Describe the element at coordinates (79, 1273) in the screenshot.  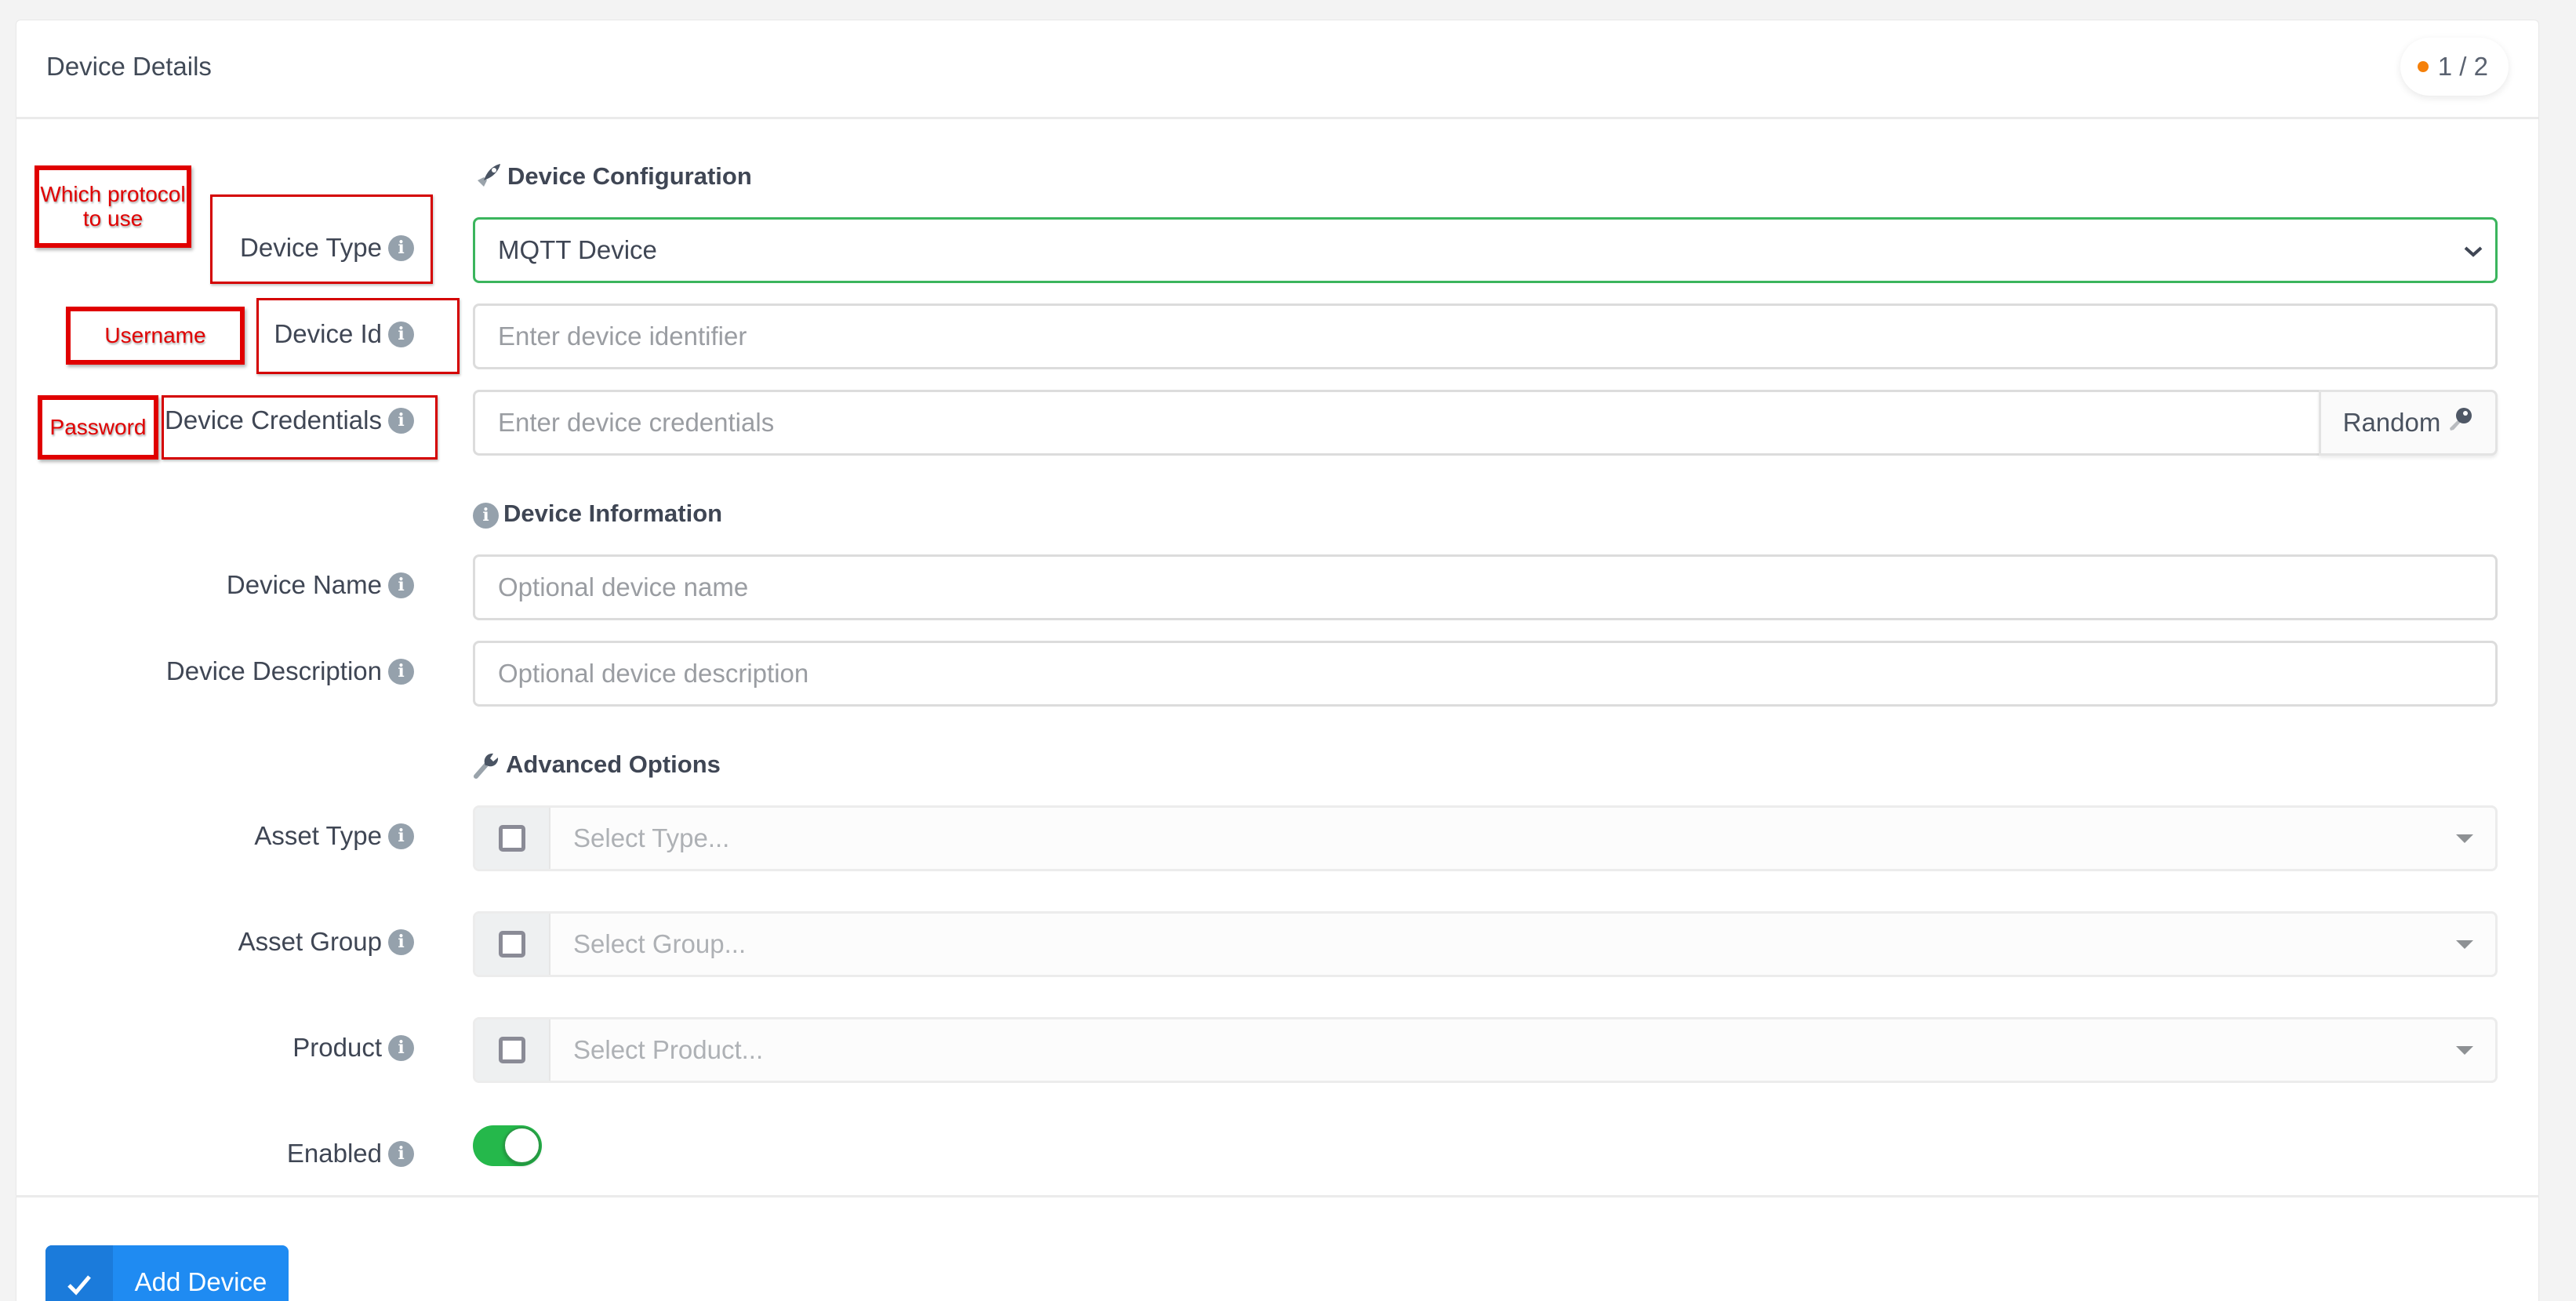
I see `check-icon` at that location.